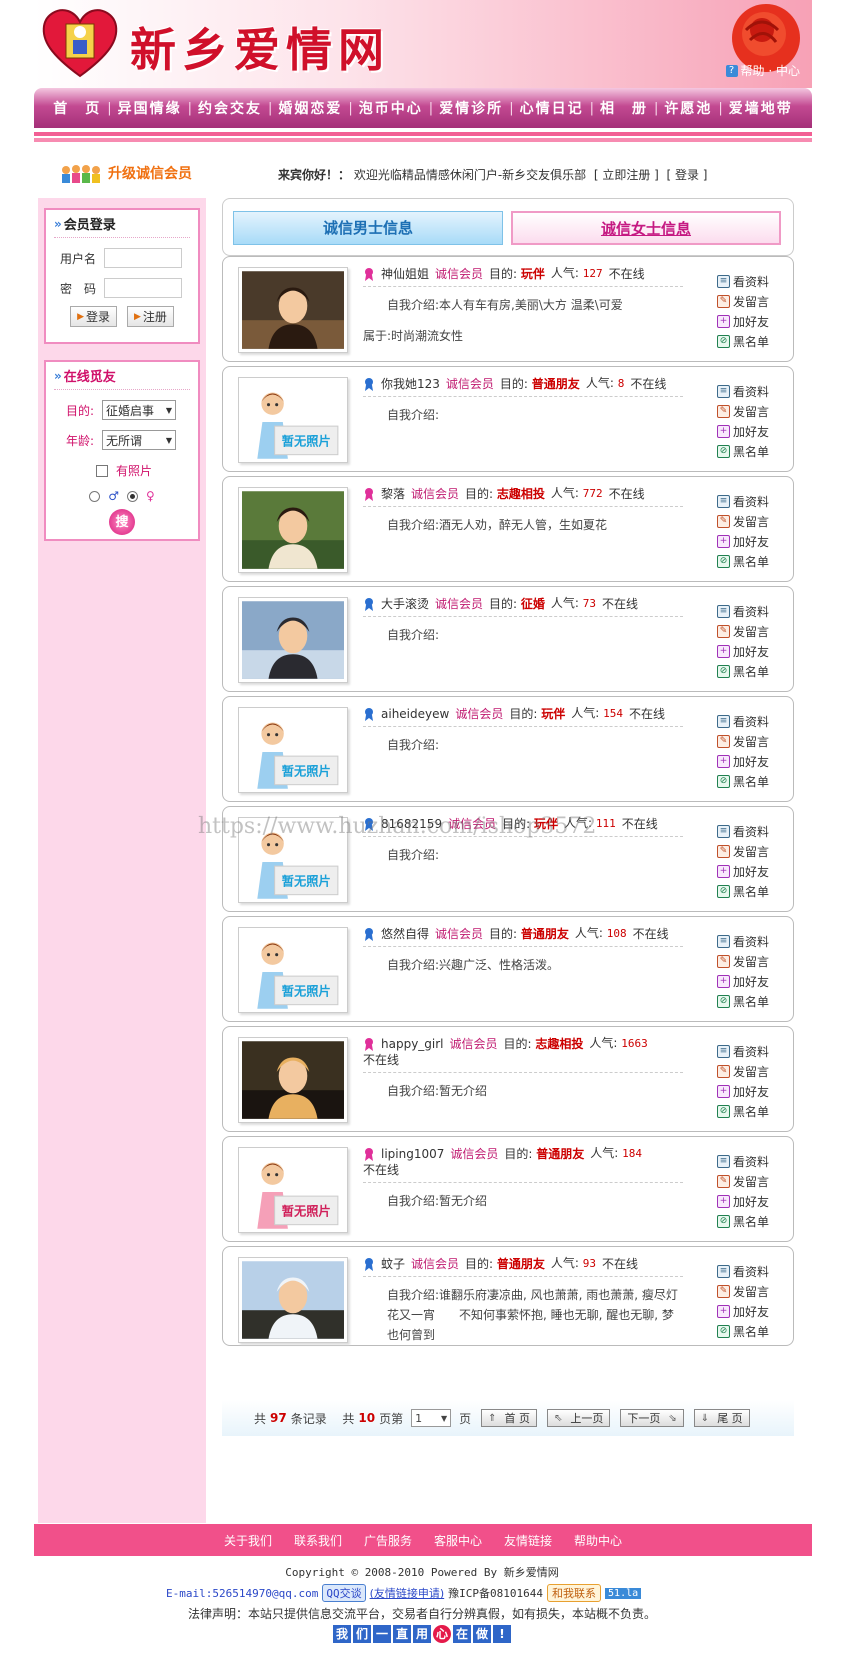  What do you see at coordinates (407, 1593) in the screenshot?
I see `link-apply-link: (友情链接申请)` at bounding box center [407, 1593].